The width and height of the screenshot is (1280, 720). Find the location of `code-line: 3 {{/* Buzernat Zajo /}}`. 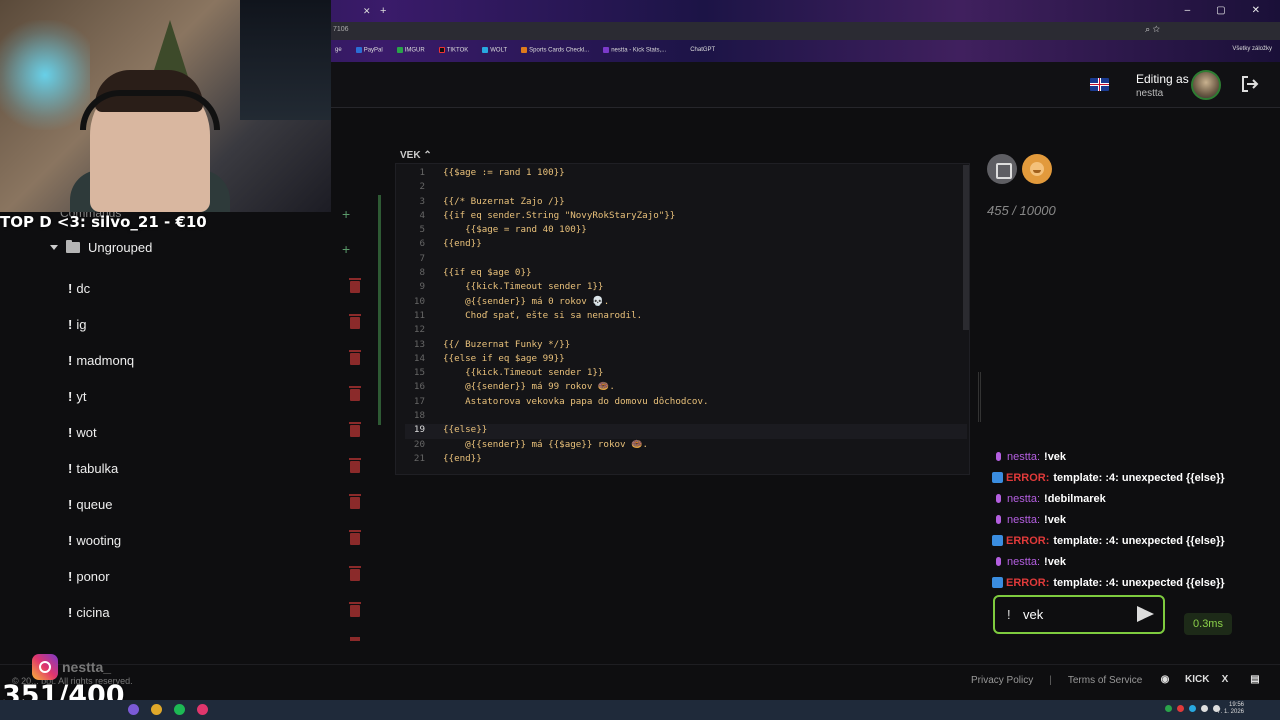

code-line: 3 {{/* Buzernat Zajo /}} is located at coordinates (686, 203).